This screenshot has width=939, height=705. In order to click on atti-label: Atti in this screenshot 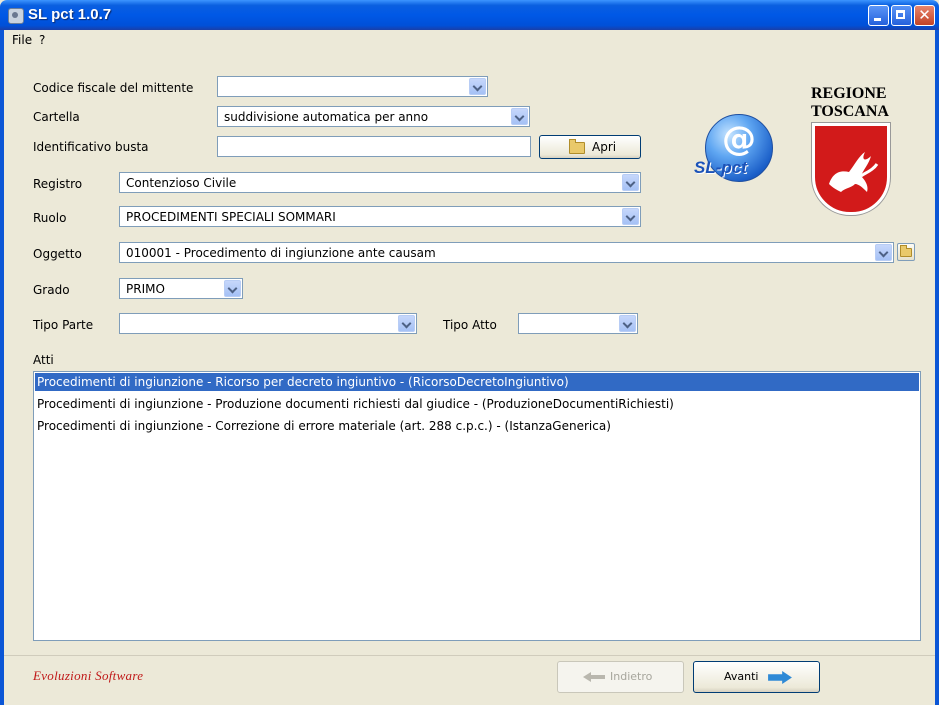, I will do `click(43, 360)`.